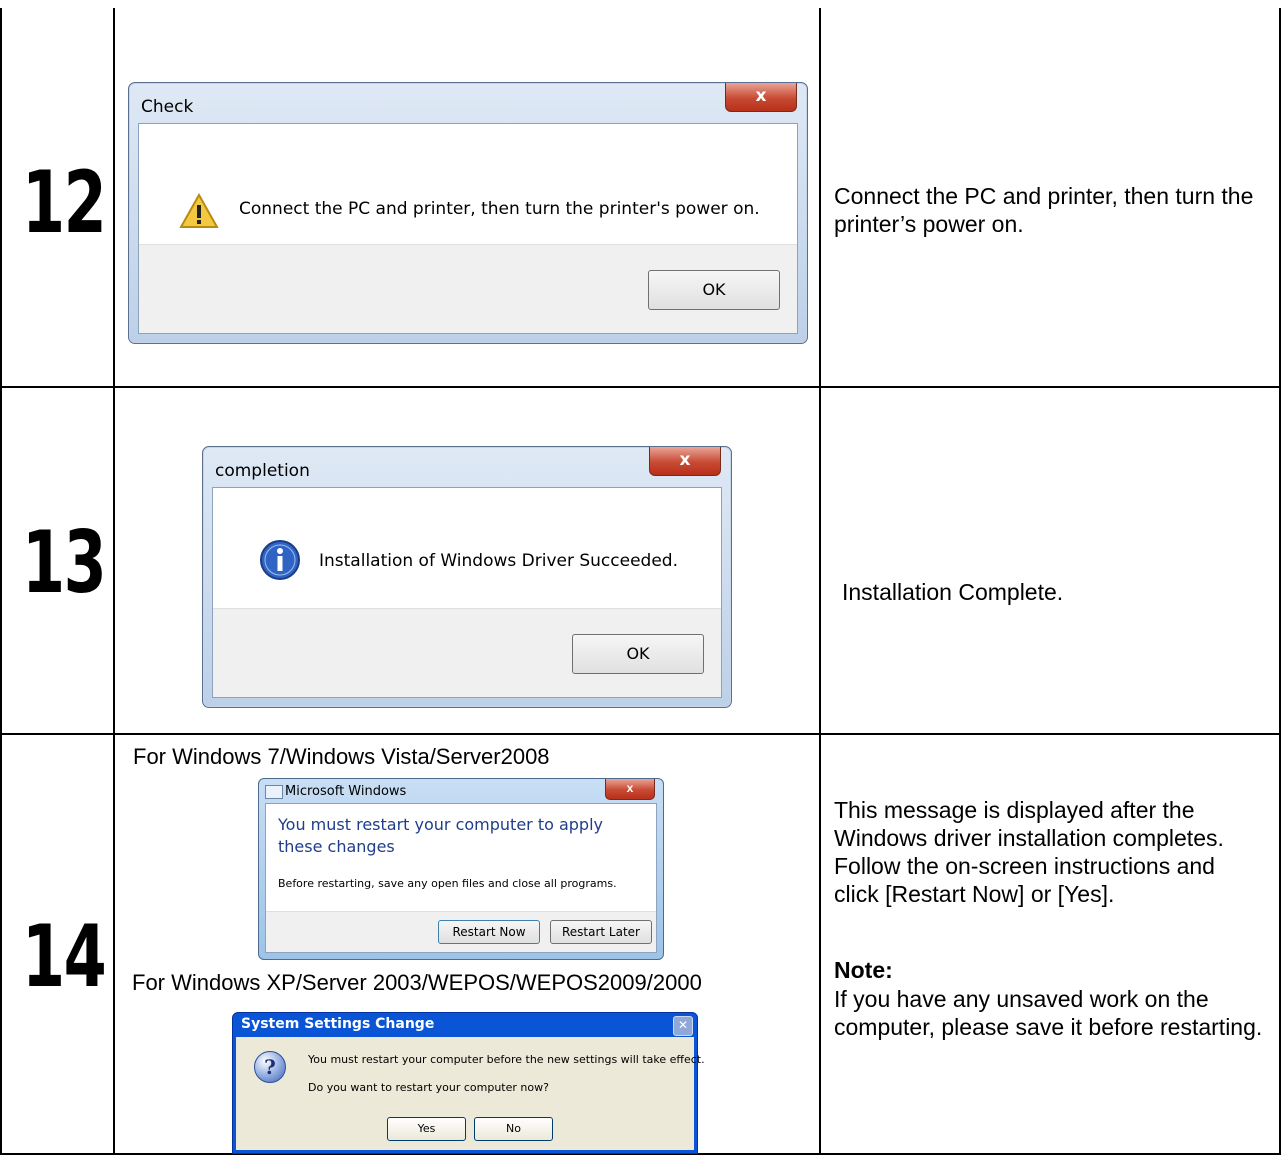 The height and width of the screenshot is (1155, 1281). What do you see at coordinates (953, 592) in the screenshot?
I see `step-13-description: Installation Complete.` at bounding box center [953, 592].